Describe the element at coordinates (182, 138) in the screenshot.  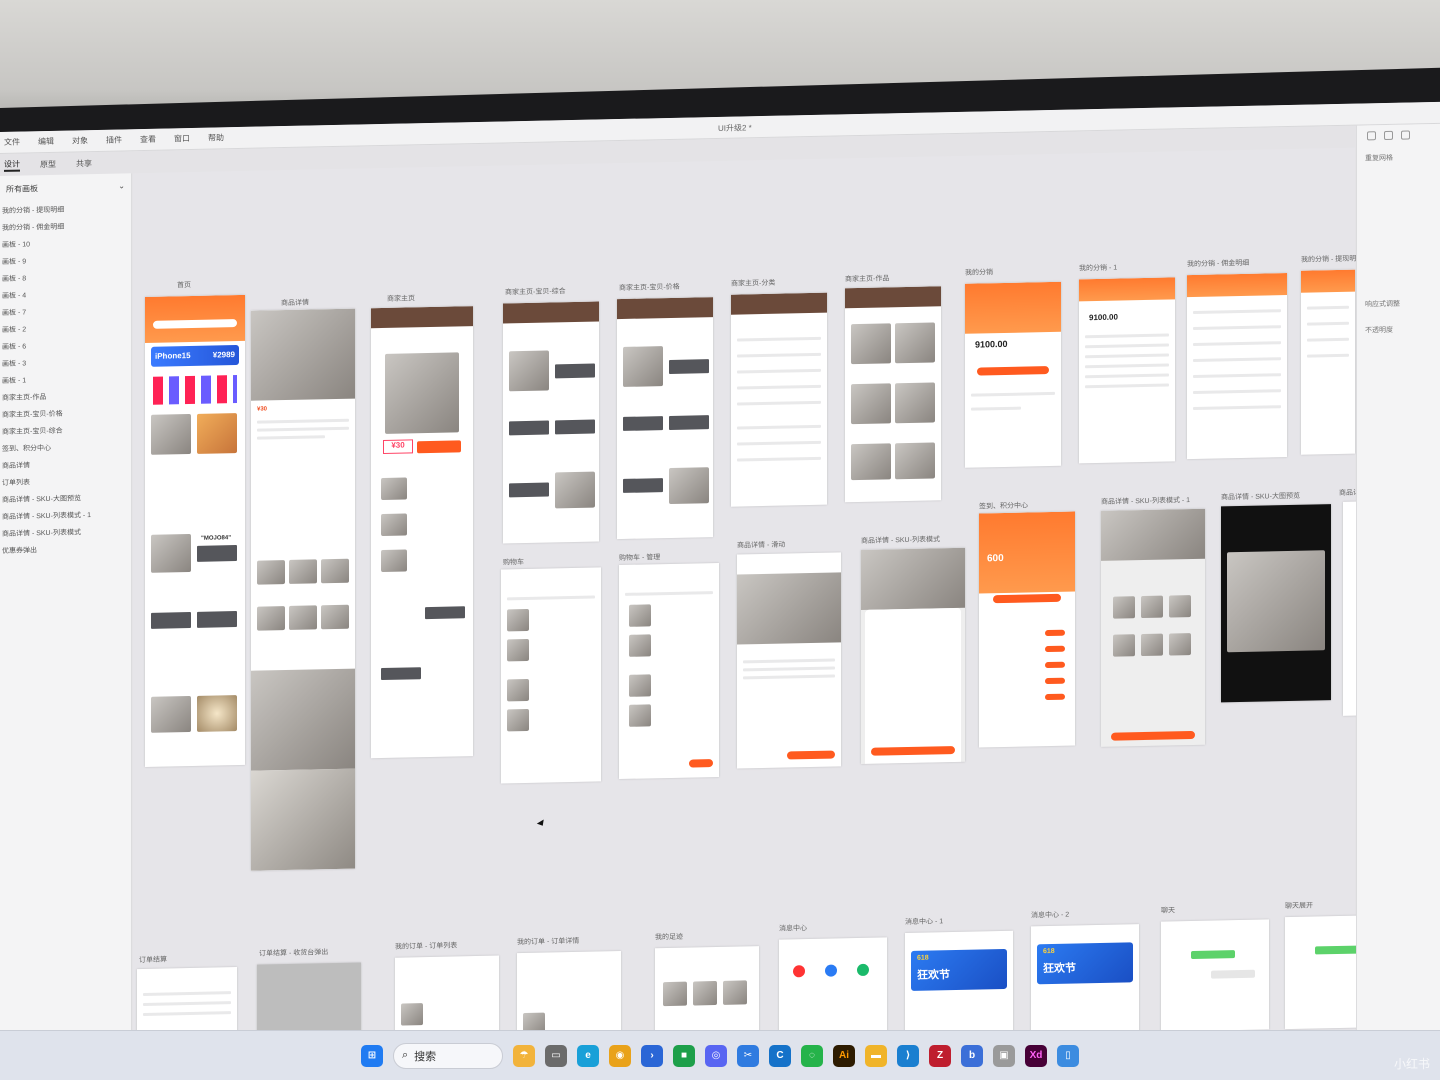
I see `menu-window: 窗口` at that location.